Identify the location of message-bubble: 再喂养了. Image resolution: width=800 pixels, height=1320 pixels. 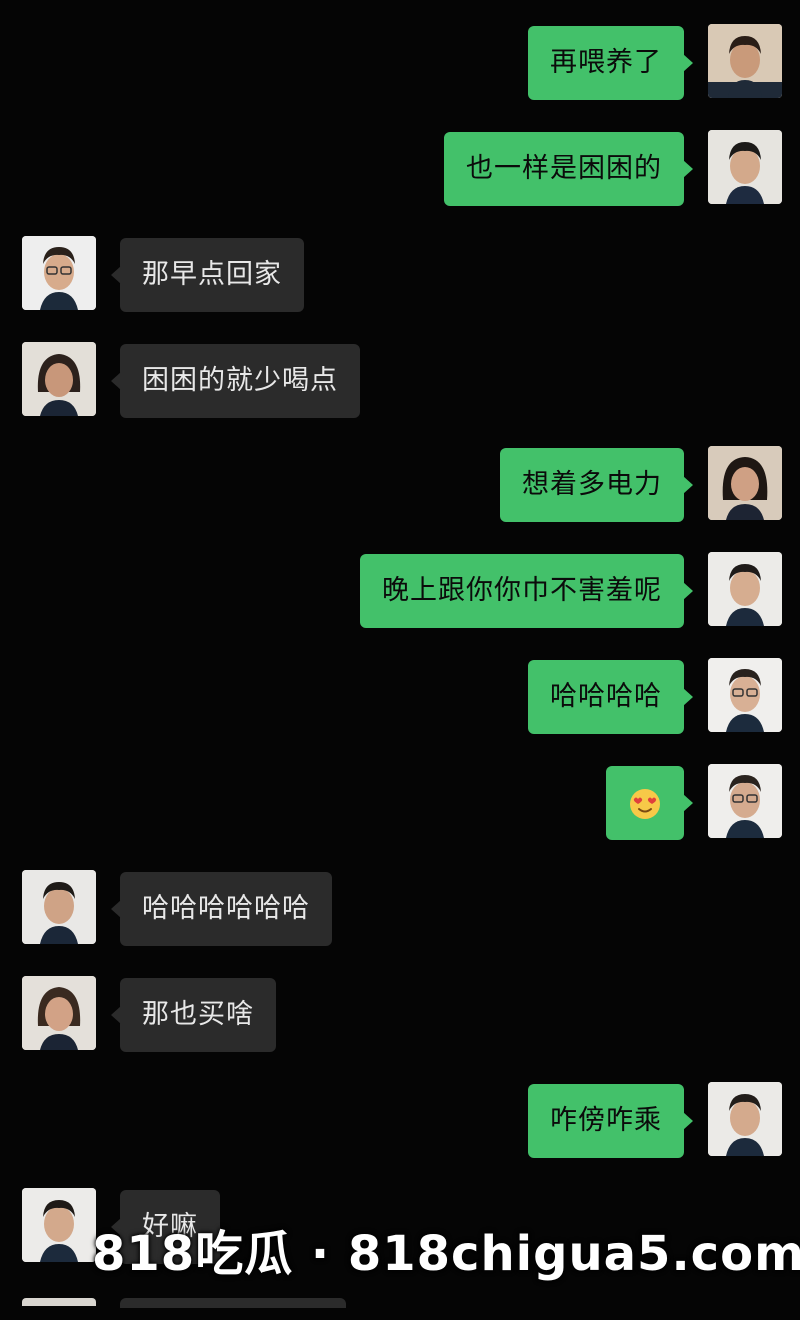
(610, 63).